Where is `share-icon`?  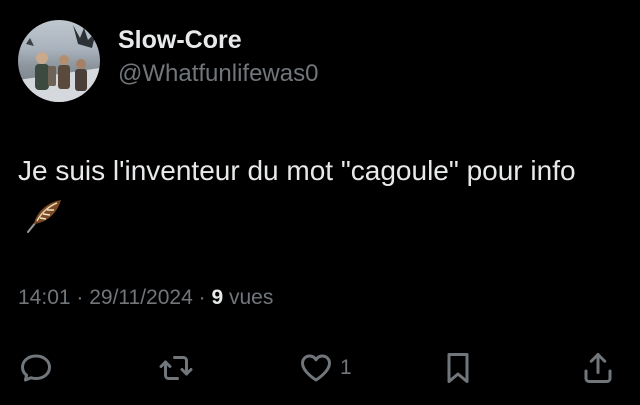
share-icon is located at coordinates (598, 368).